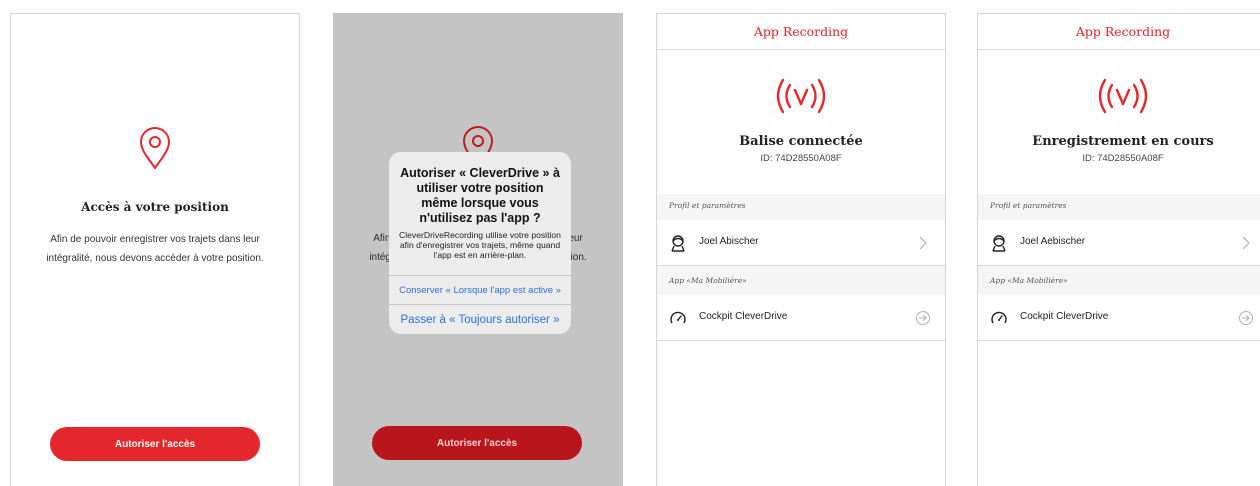  Describe the element at coordinates (1119, 243) in the screenshot. I see `profile-row: Joel Aebischer` at that location.